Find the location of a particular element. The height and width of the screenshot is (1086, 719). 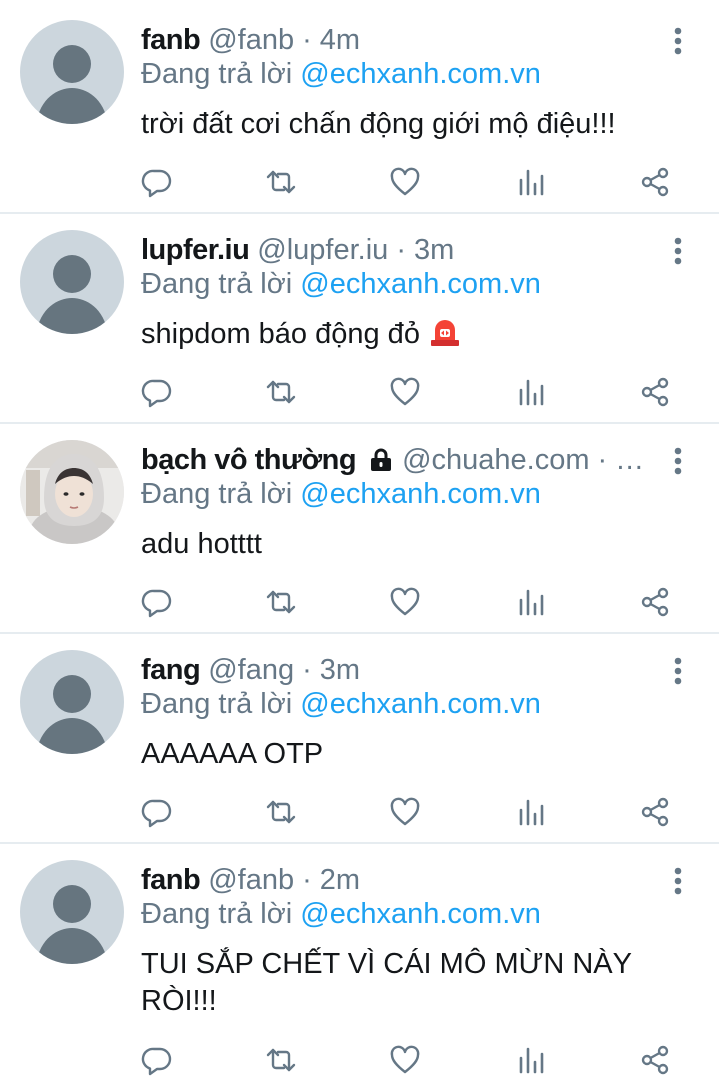

tweet-header: fanb @fanb · 4m is located at coordinates (398, 40).